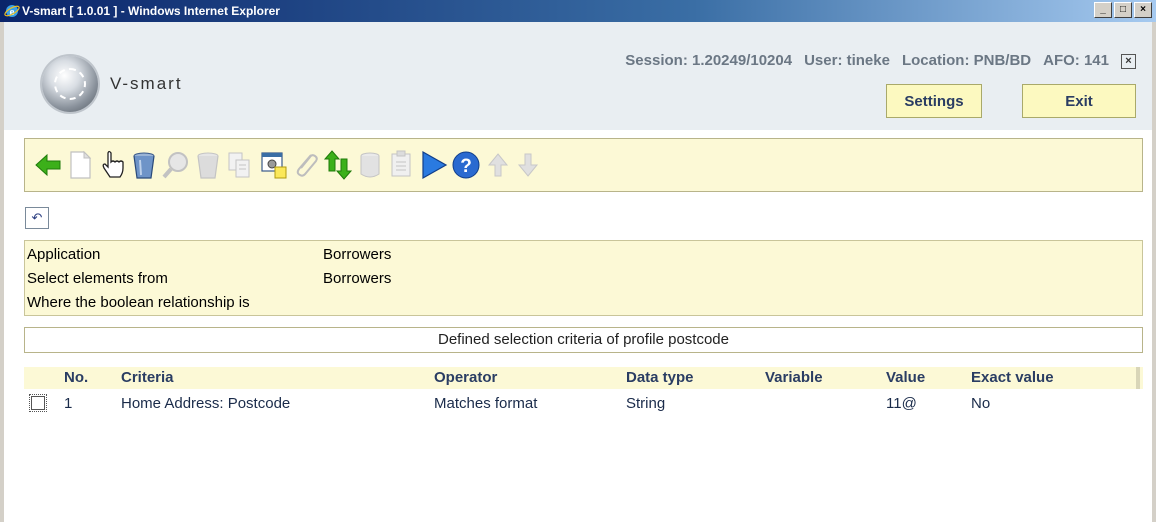 The width and height of the screenshot is (1156, 522). I want to click on cell-no: 1, so click(68, 403).